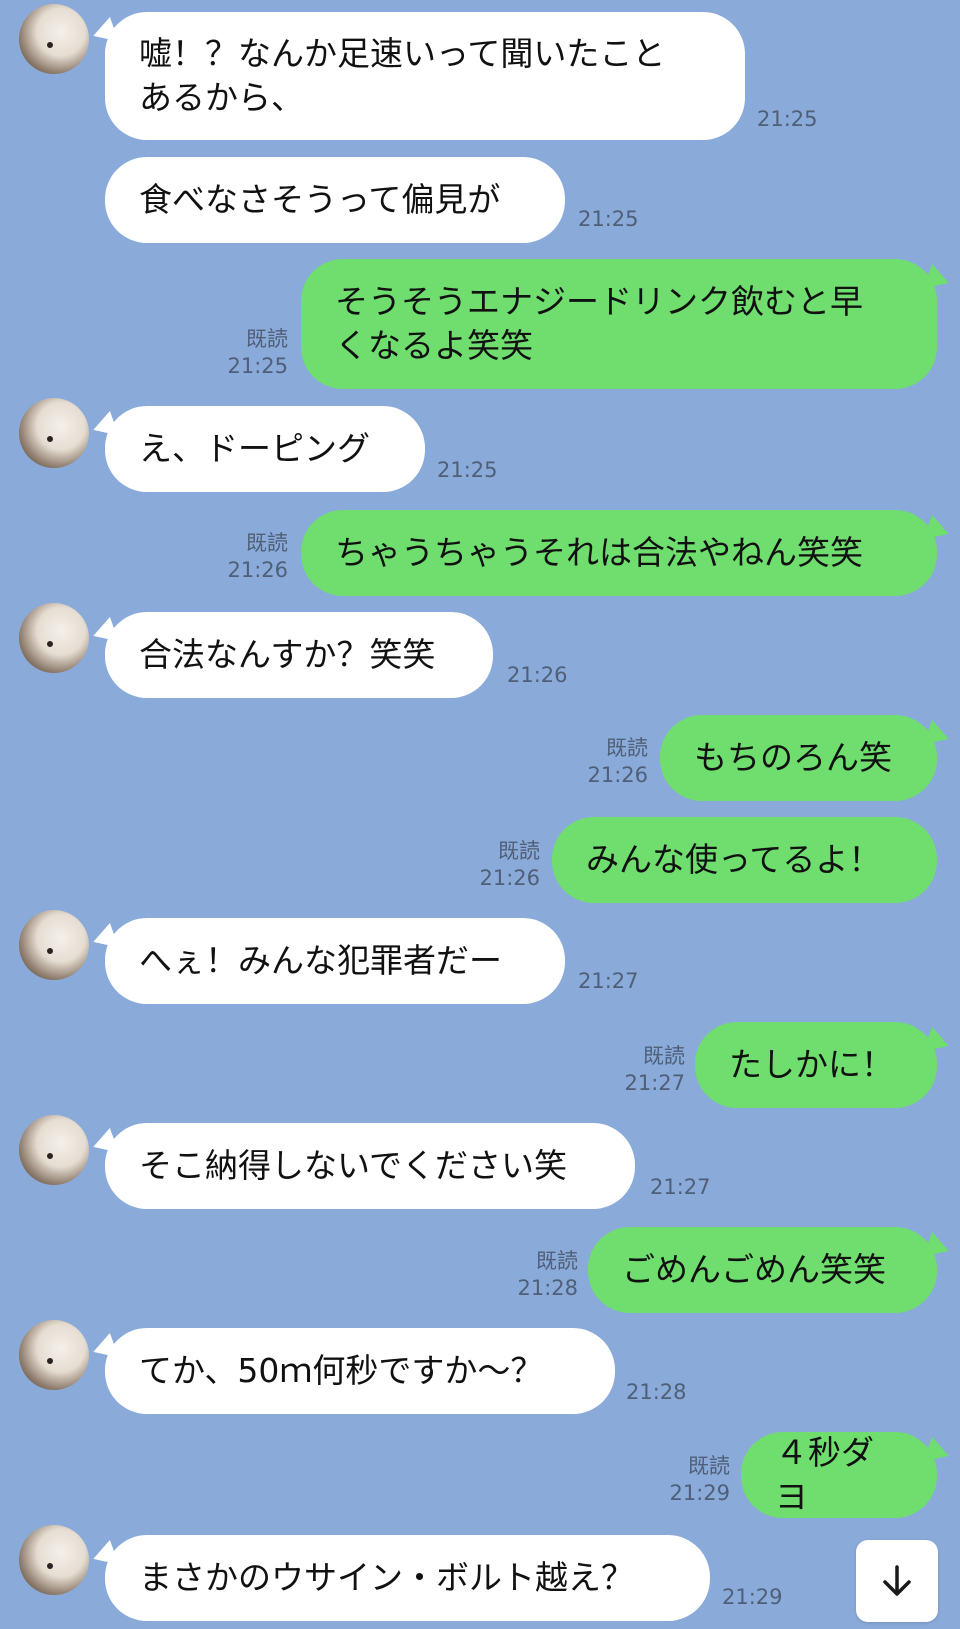 Image resolution: width=960 pixels, height=1629 pixels. What do you see at coordinates (335, 961) in the screenshot?
I see `incoming-message-bubble: へぇ！みんな犯罪者だー` at bounding box center [335, 961].